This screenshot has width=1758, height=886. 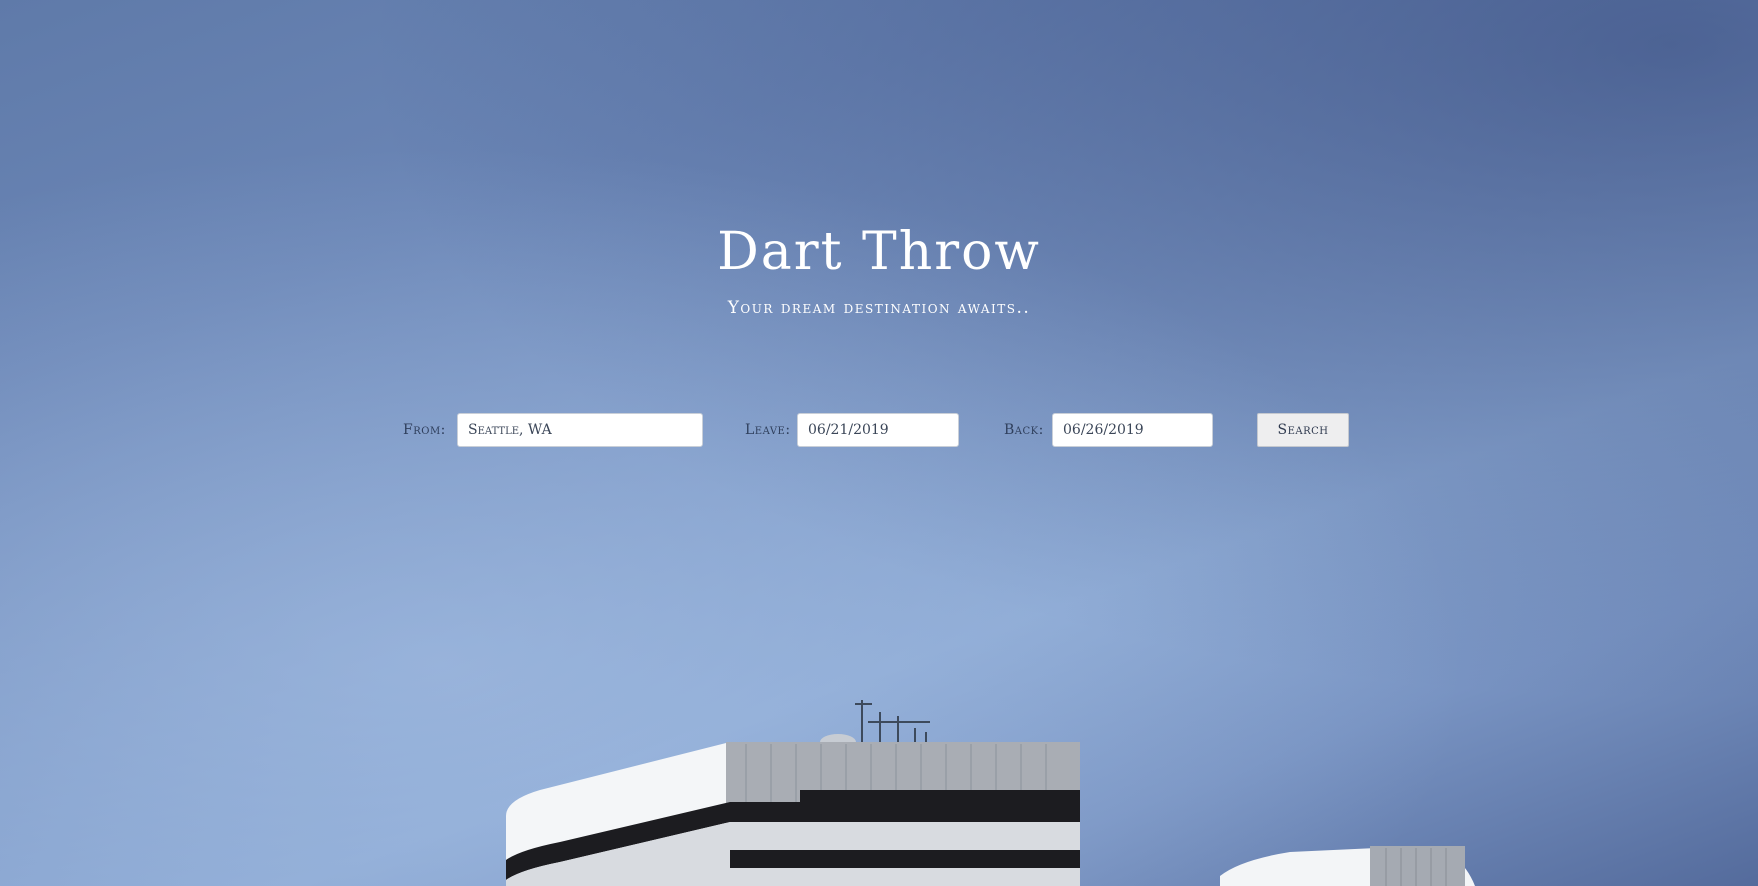 What do you see at coordinates (892, 724) in the screenshot?
I see `antenna-graphic` at bounding box center [892, 724].